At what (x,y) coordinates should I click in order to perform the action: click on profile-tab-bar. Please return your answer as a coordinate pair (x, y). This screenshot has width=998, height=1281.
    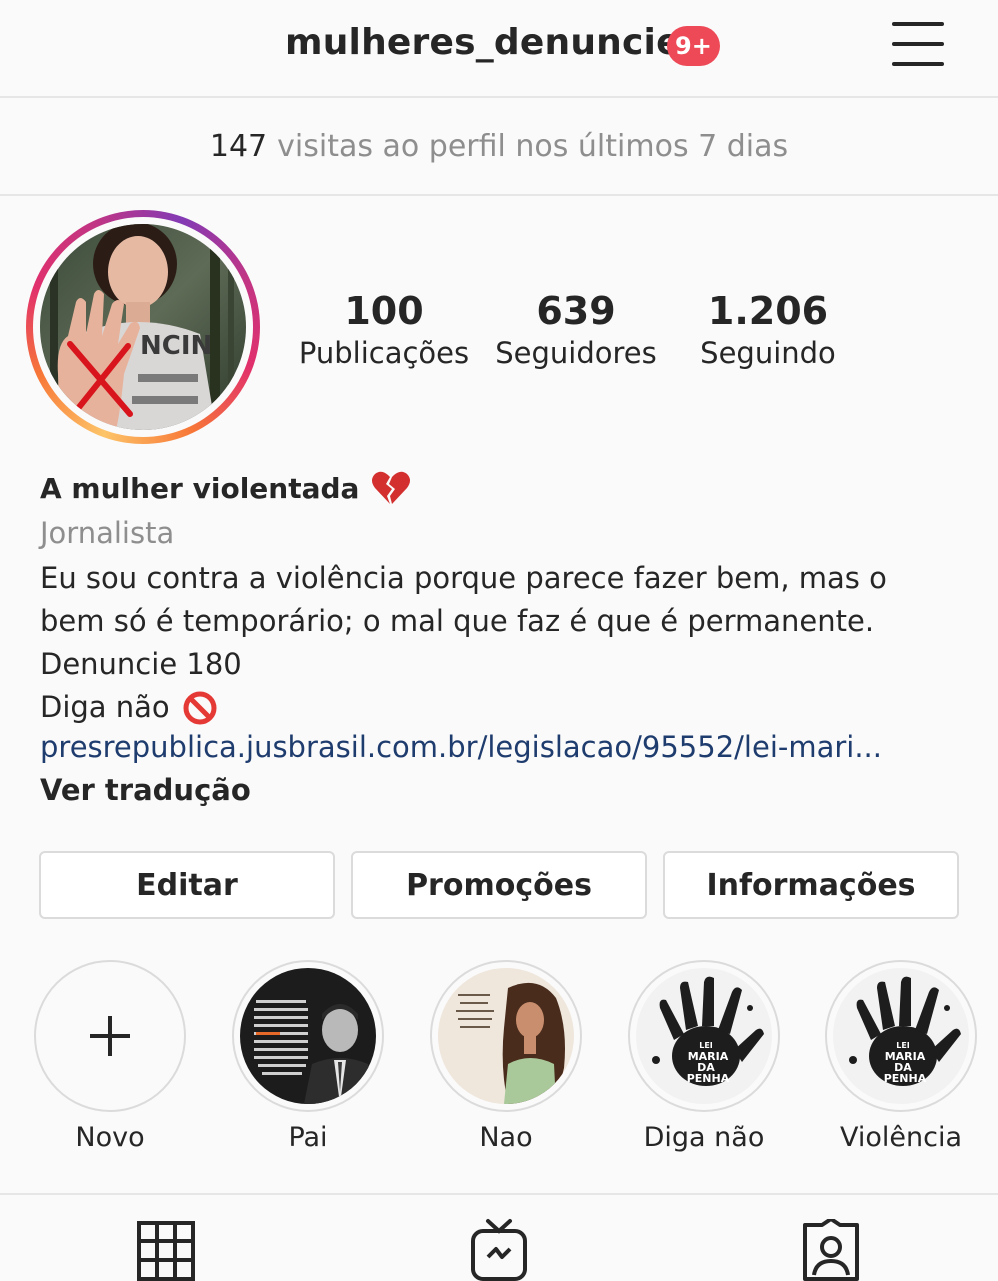
    Looking at the image, I should click on (499, 1237).